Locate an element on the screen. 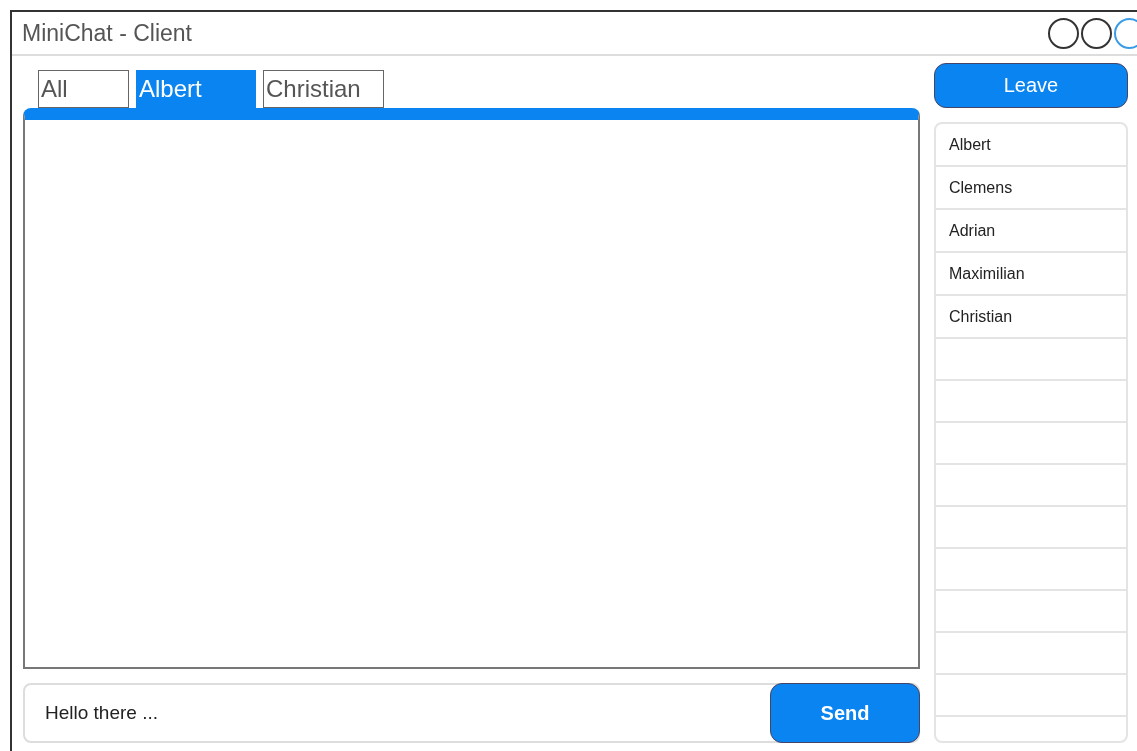  leave-button: Leave is located at coordinates (1031, 85).